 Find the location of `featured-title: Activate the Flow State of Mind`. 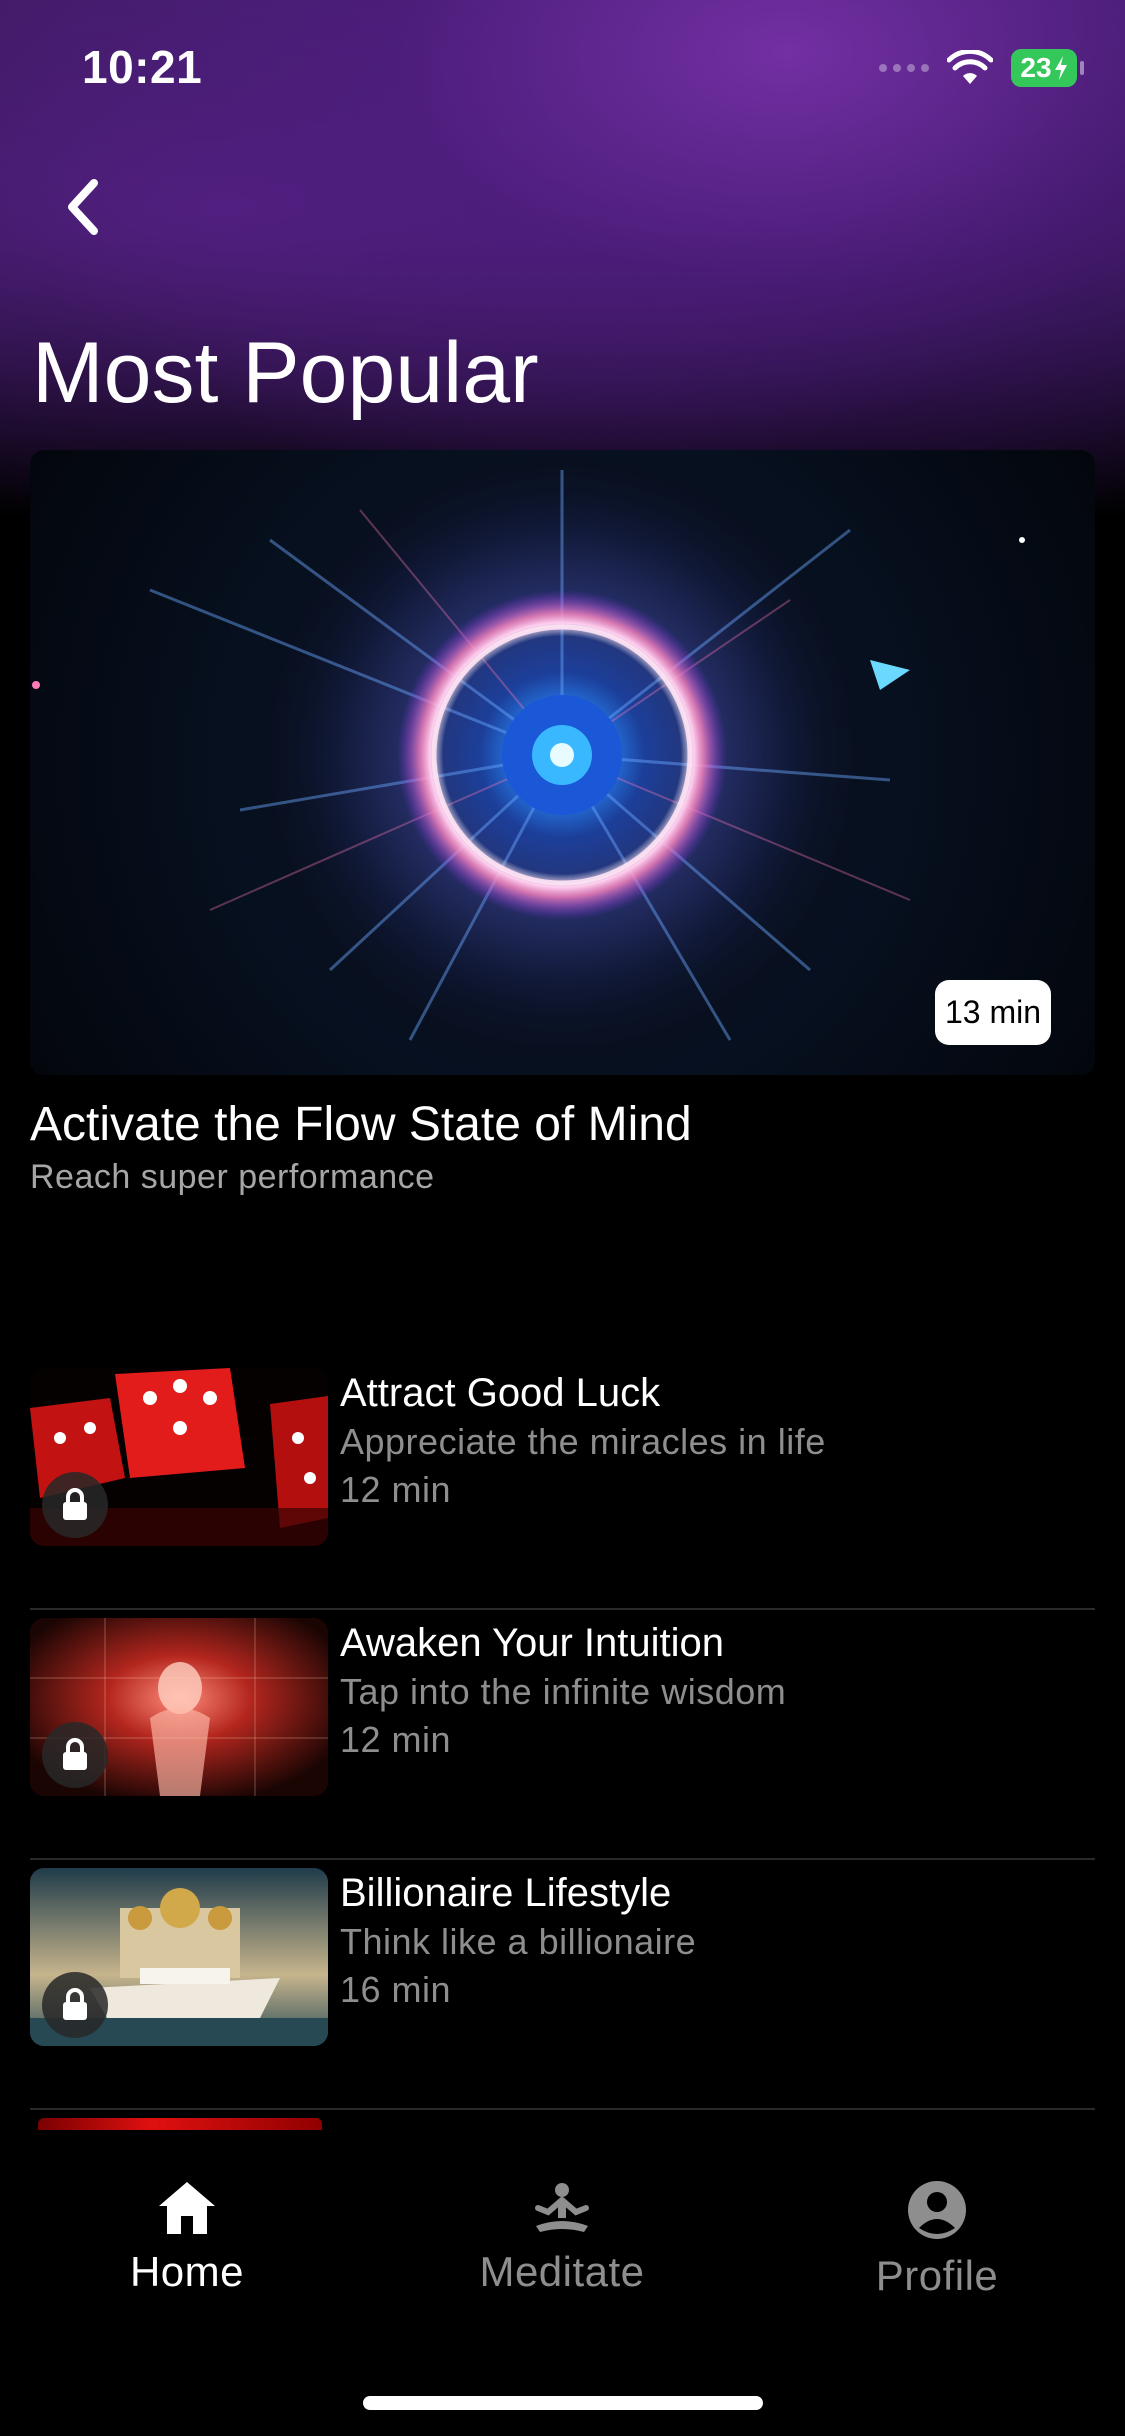

featured-title: Activate the Flow State of Mind is located at coordinates (361, 1124).